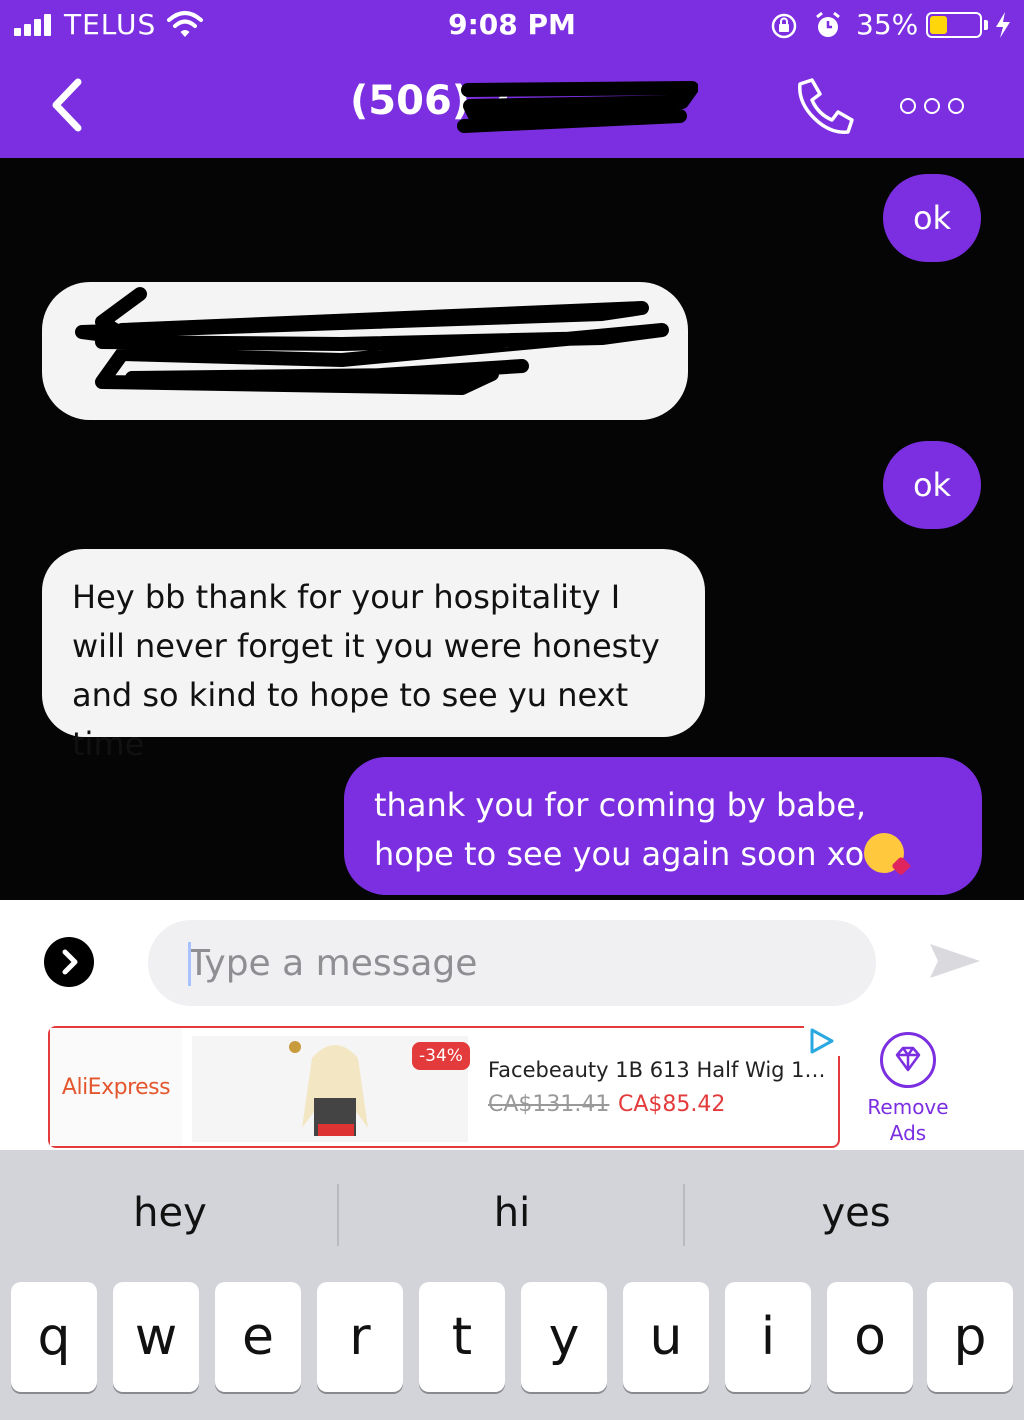 This screenshot has height=1420, width=1024. What do you see at coordinates (462, 1337) in the screenshot?
I see `key-t: t` at bounding box center [462, 1337].